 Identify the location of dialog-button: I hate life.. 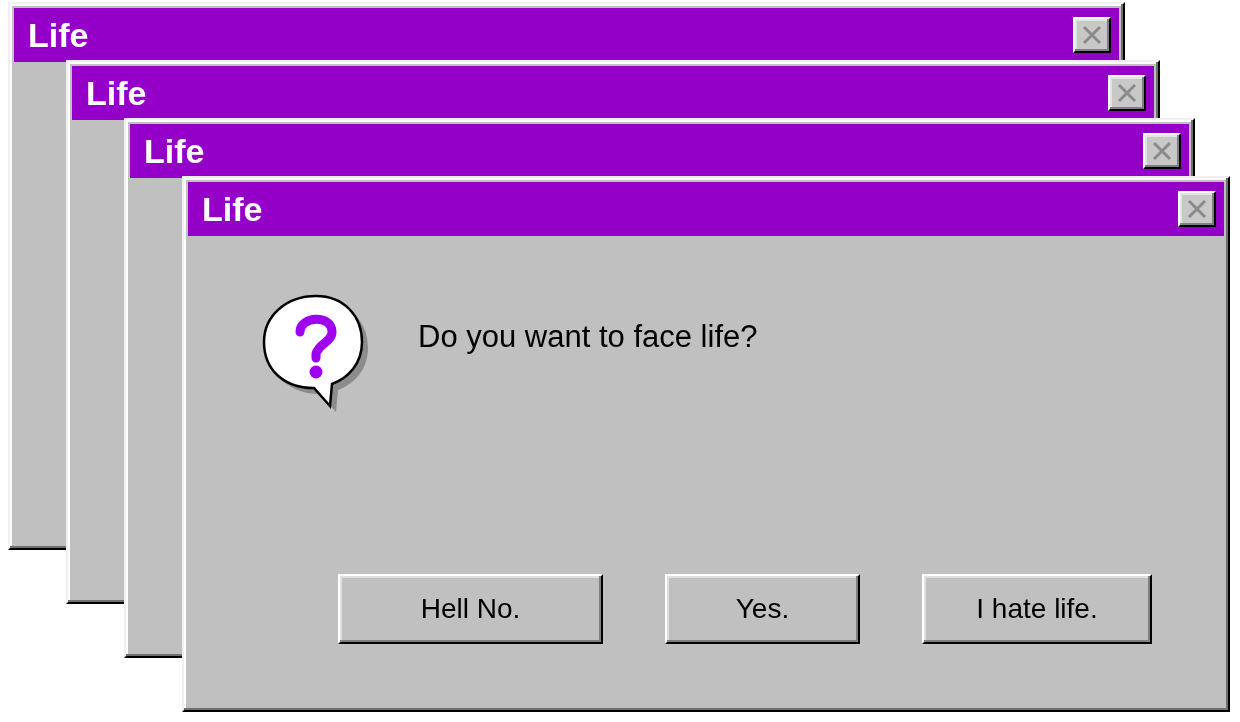
(1037, 609).